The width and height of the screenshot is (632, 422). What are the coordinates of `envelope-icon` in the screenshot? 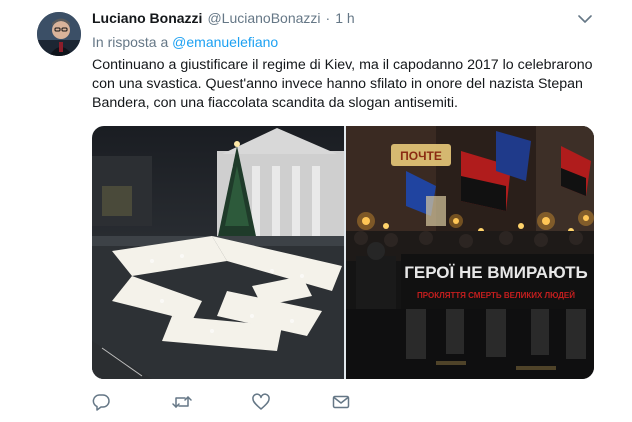 It's located at (341, 402).